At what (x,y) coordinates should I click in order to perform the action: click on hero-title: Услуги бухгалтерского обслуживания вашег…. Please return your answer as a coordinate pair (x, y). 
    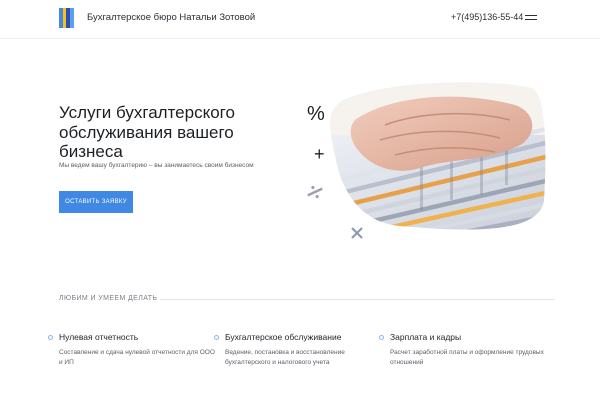
    Looking at the image, I should click on (147, 132).